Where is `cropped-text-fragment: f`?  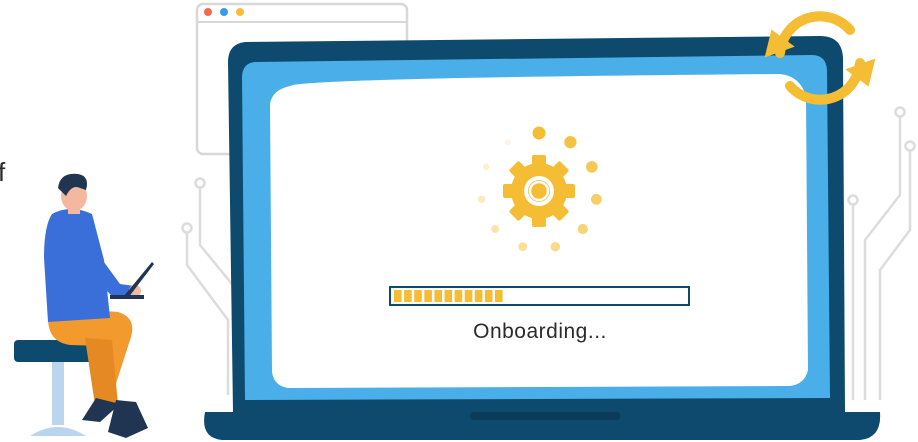 cropped-text-fragment: f is located at coordinates (3, 172).